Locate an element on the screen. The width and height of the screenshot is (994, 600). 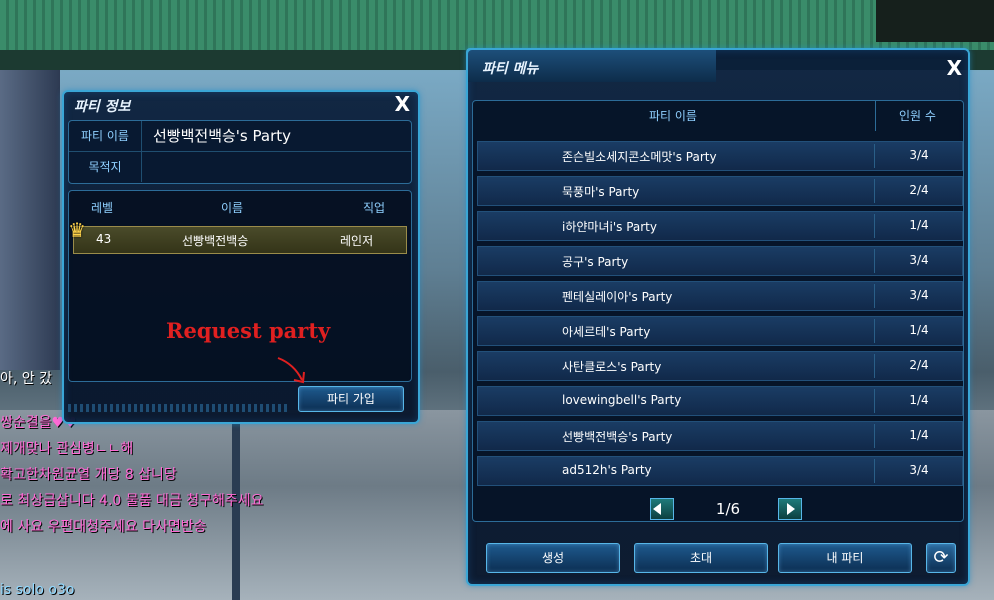
party-name-row: 파티 이름 선빵백전백승's Party is located at coordinates (240, 136).